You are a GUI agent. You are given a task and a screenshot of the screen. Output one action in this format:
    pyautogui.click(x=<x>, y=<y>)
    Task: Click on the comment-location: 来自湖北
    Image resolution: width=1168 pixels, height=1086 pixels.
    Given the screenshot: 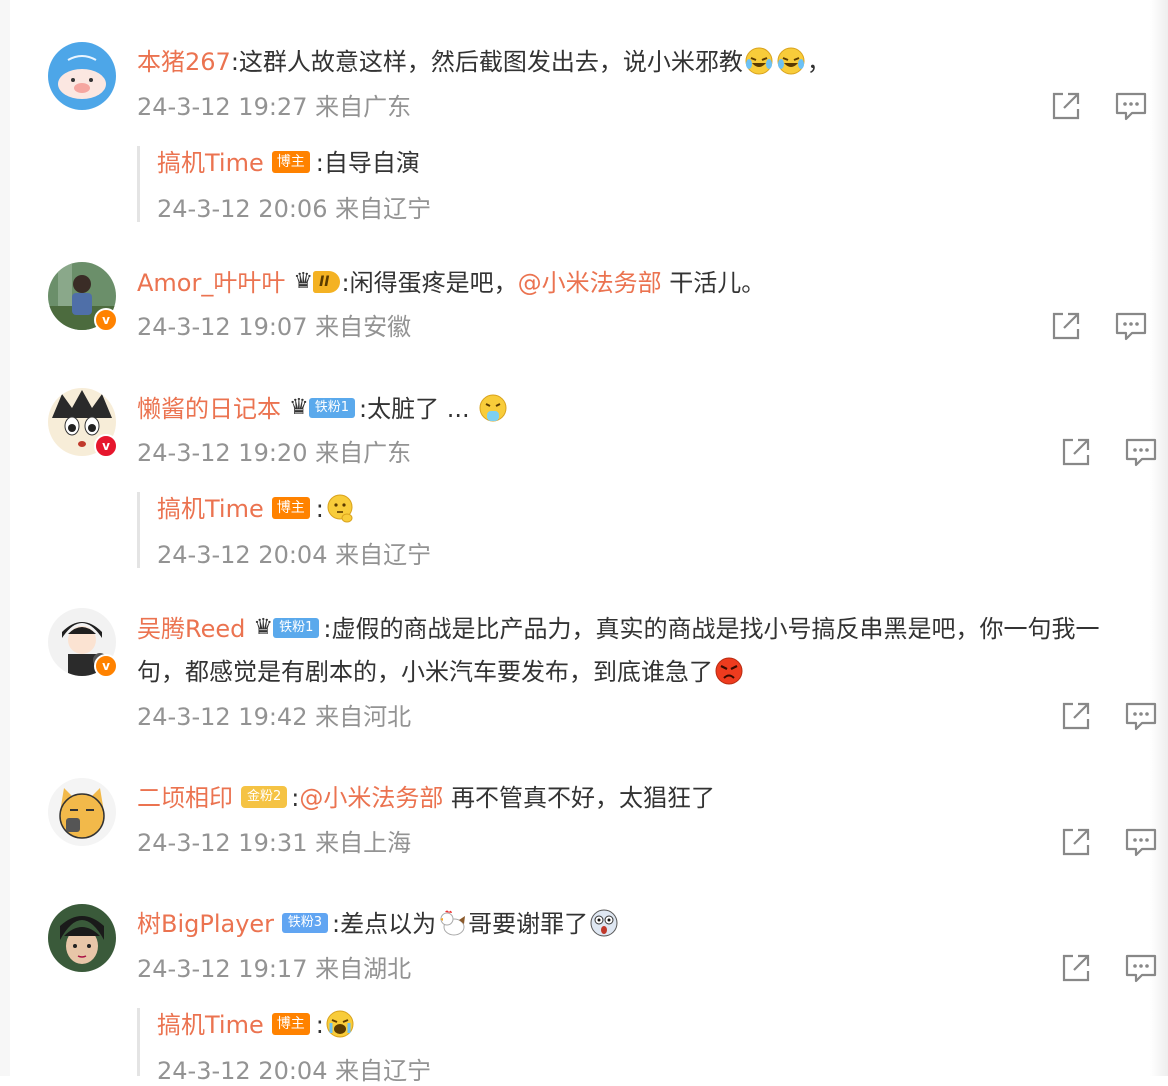 What is the action you would take?
    pyautogui.click(x=363, y=969)
    